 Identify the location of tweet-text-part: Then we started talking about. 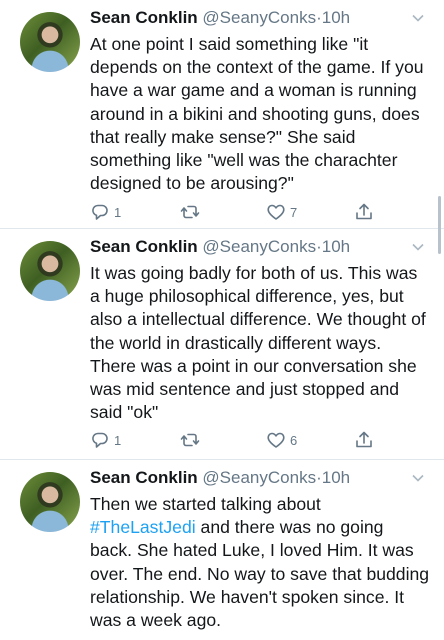
(205, 504).